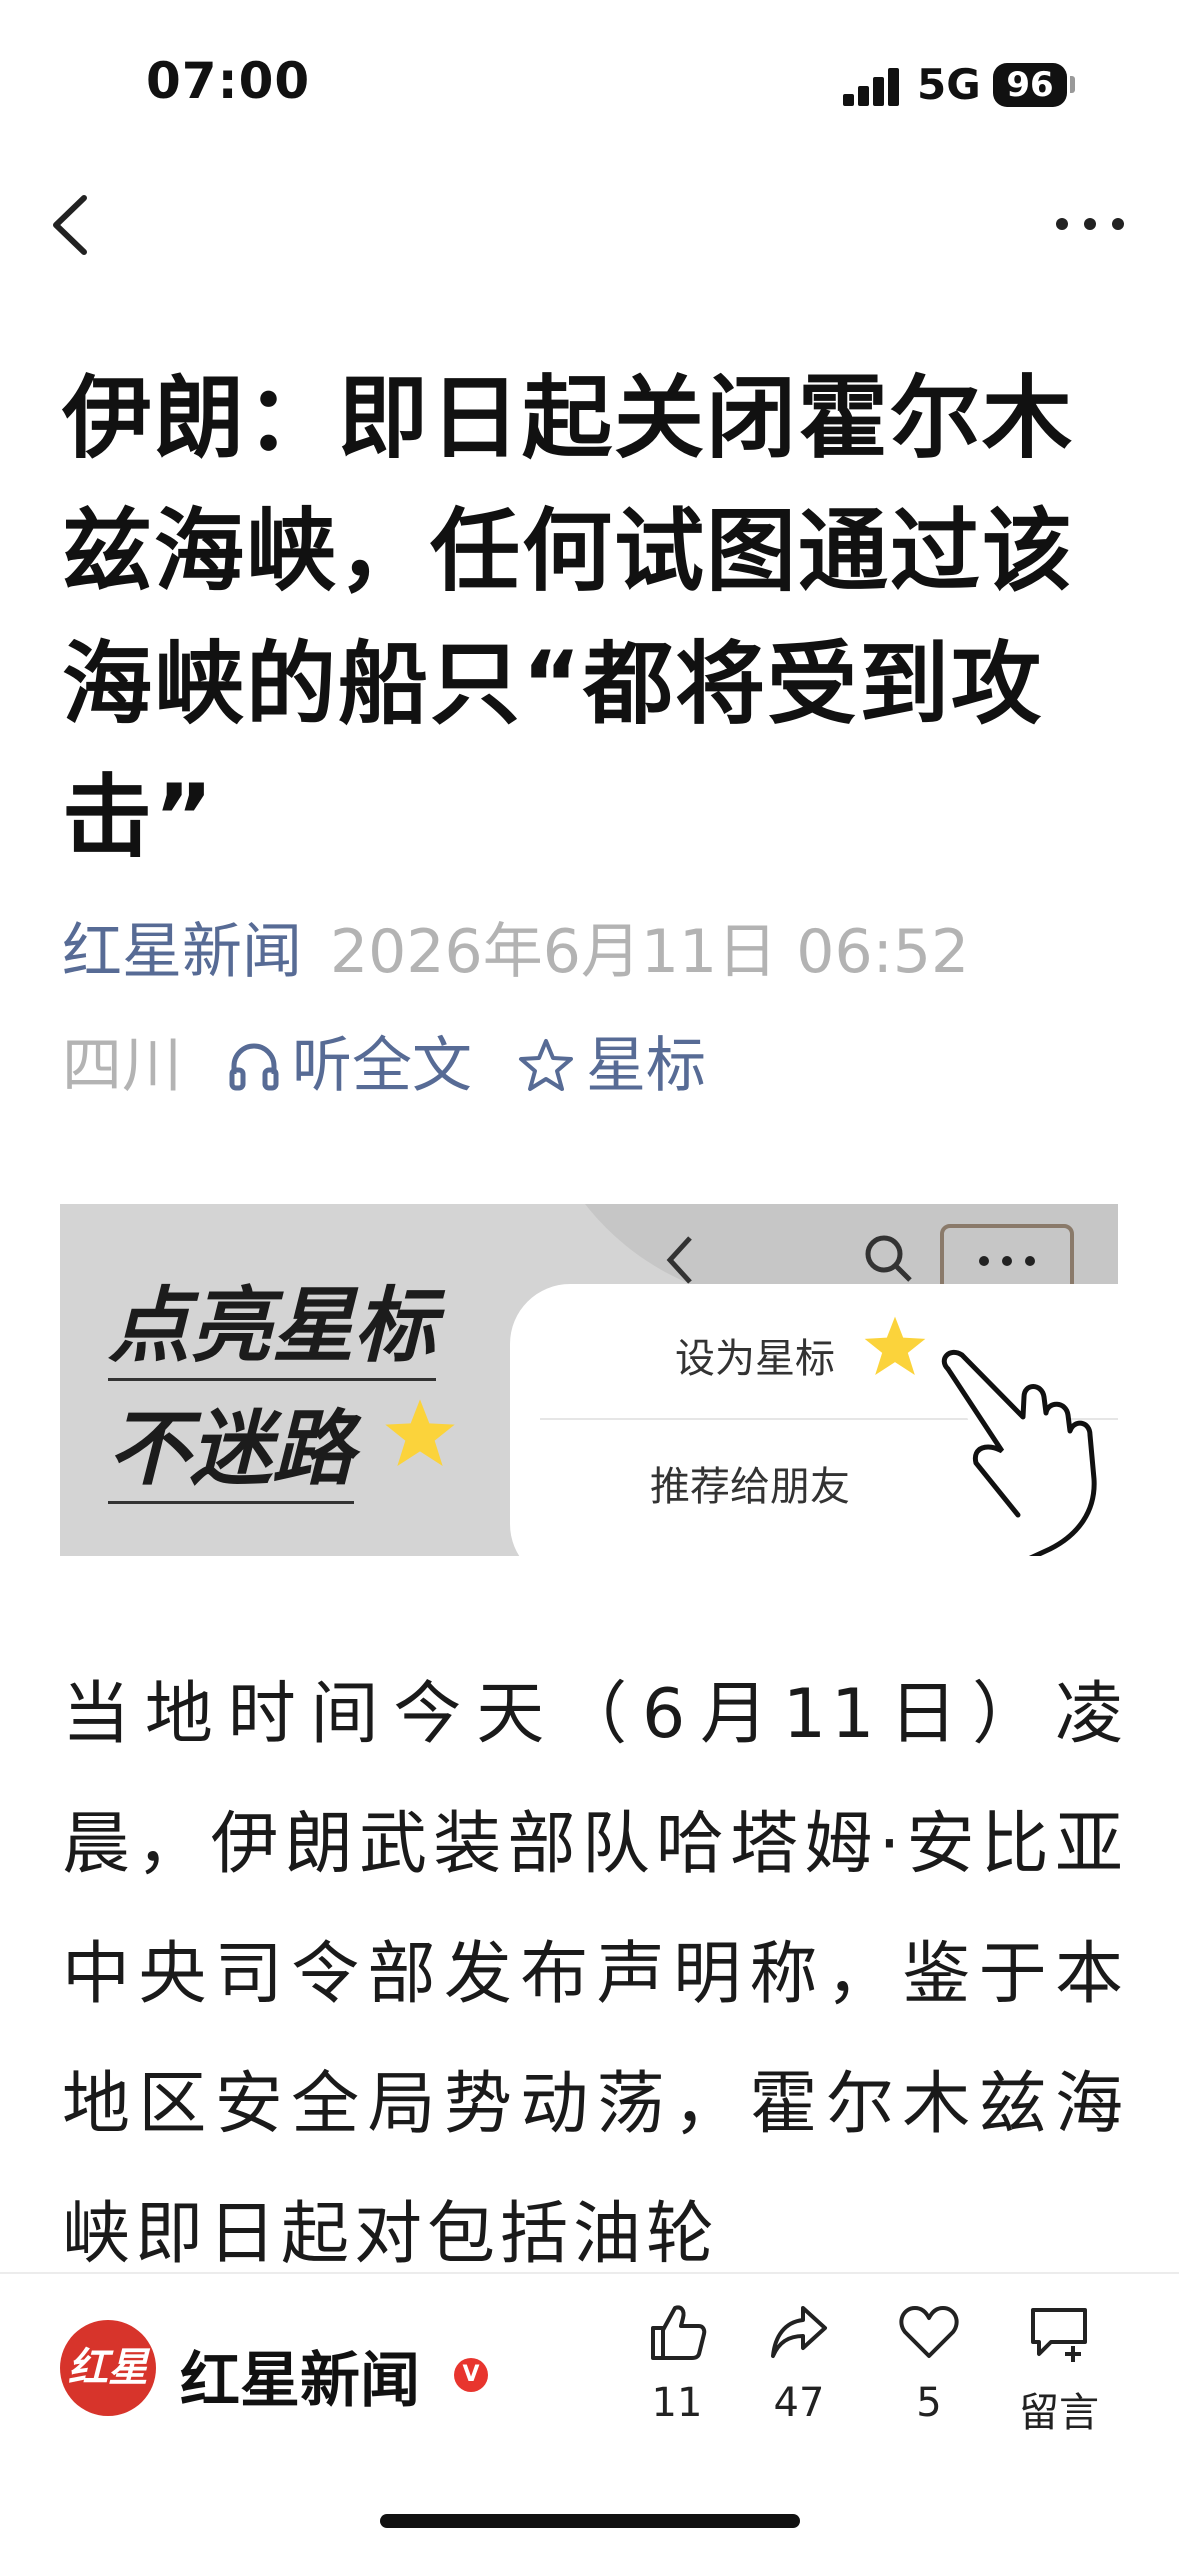 The width and height of the screenshot is (1179, 2558). What do you see at coordinates (929, 2363) in the screenshot?
I see `favorite-button: 5` at bounding box center [929, 2363].